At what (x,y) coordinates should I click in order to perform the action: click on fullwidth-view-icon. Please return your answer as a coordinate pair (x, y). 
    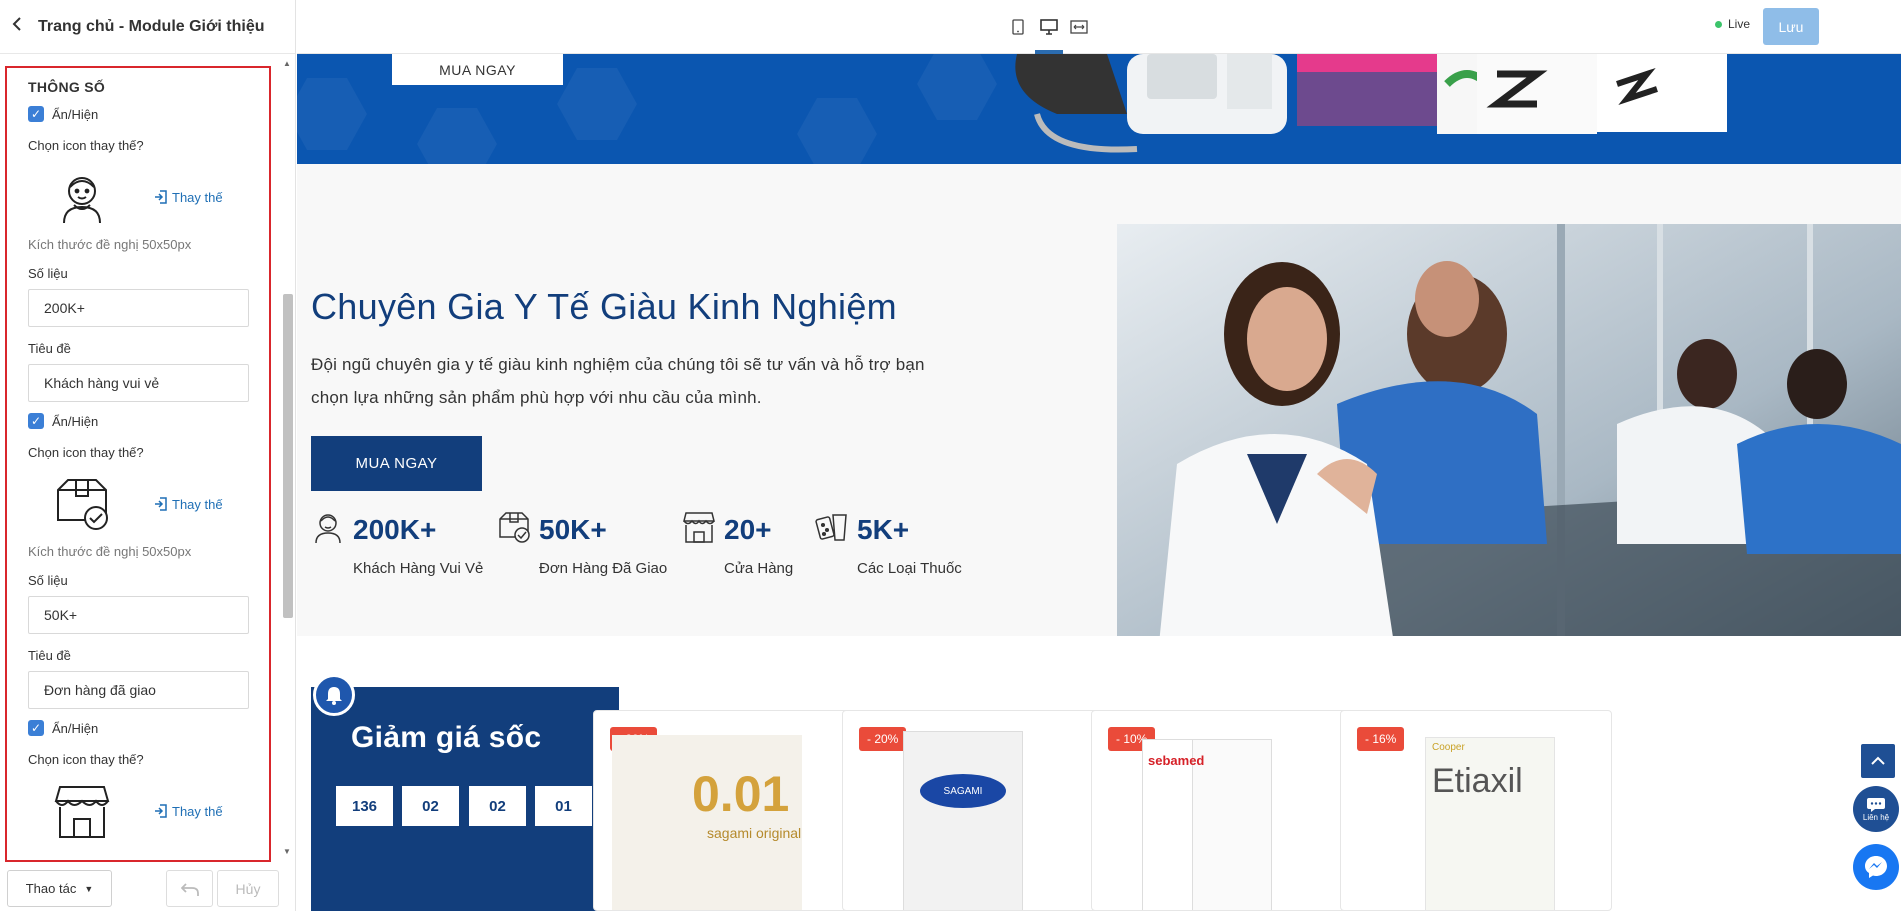
    Looking at the image, I should click on (1079, 27).